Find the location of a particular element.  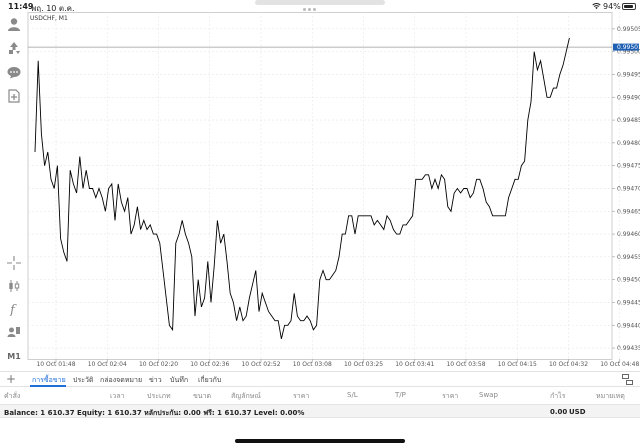

crosshair-icon is located at coordinates (14, 263).